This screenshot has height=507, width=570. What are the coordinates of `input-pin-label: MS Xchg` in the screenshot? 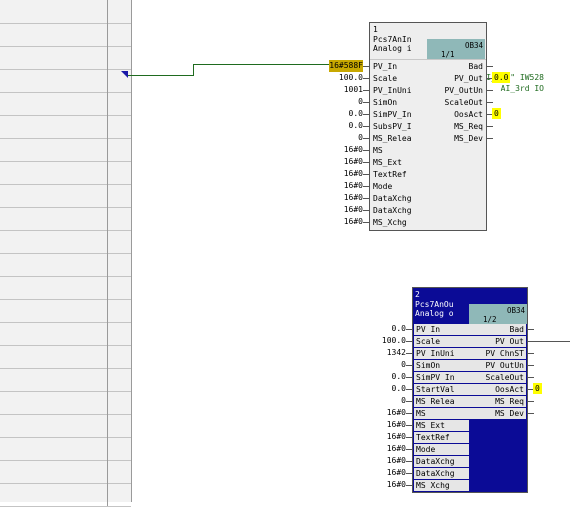 It's located at (441, 486).